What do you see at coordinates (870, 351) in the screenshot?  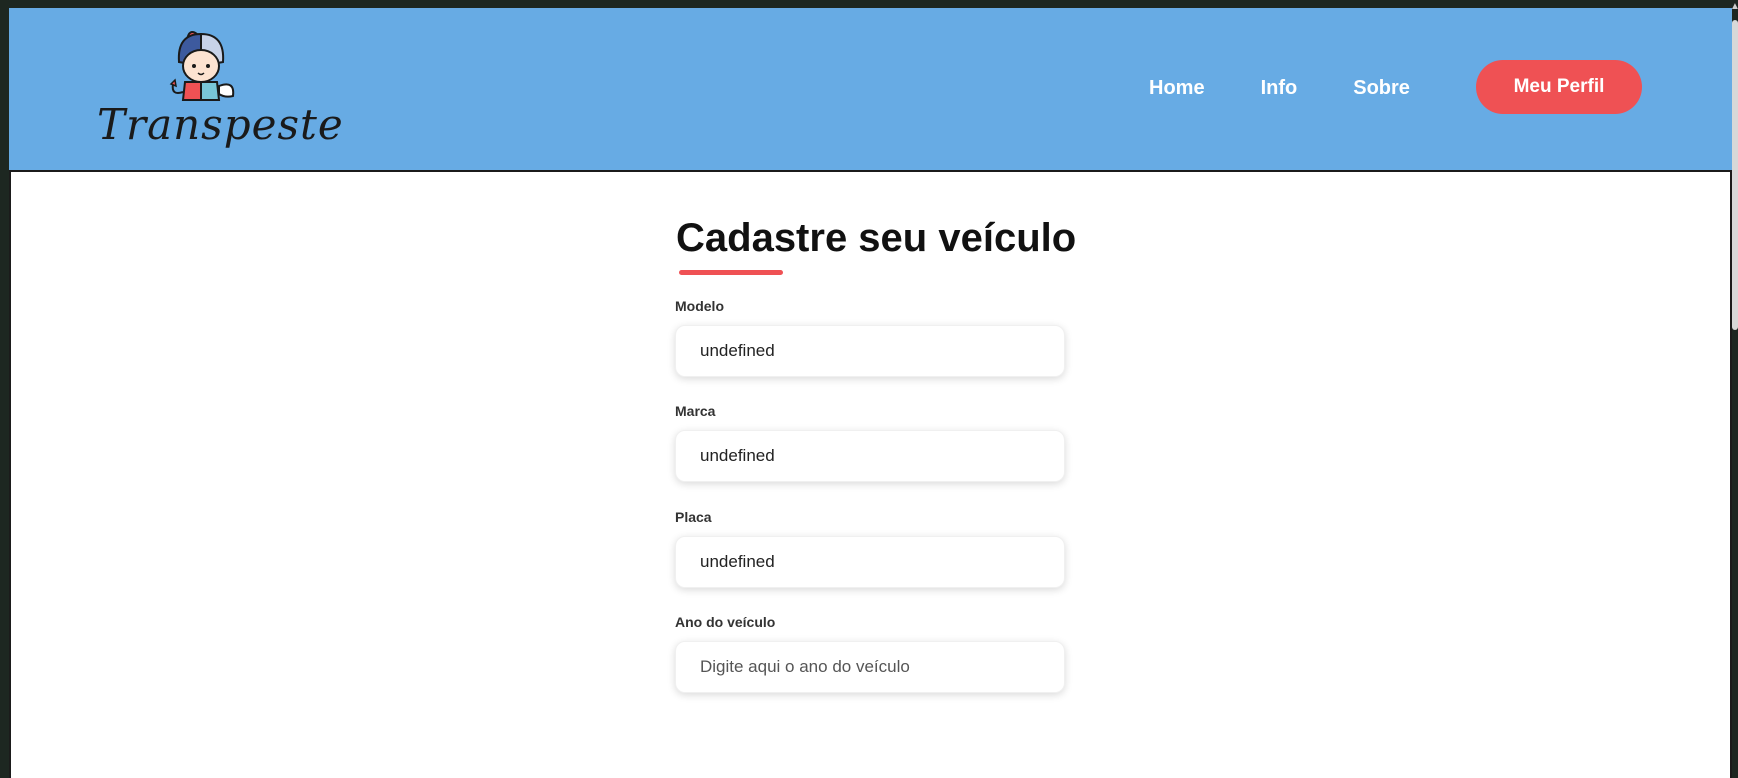 I see `modelo-input` at bounding box center [870, 351].